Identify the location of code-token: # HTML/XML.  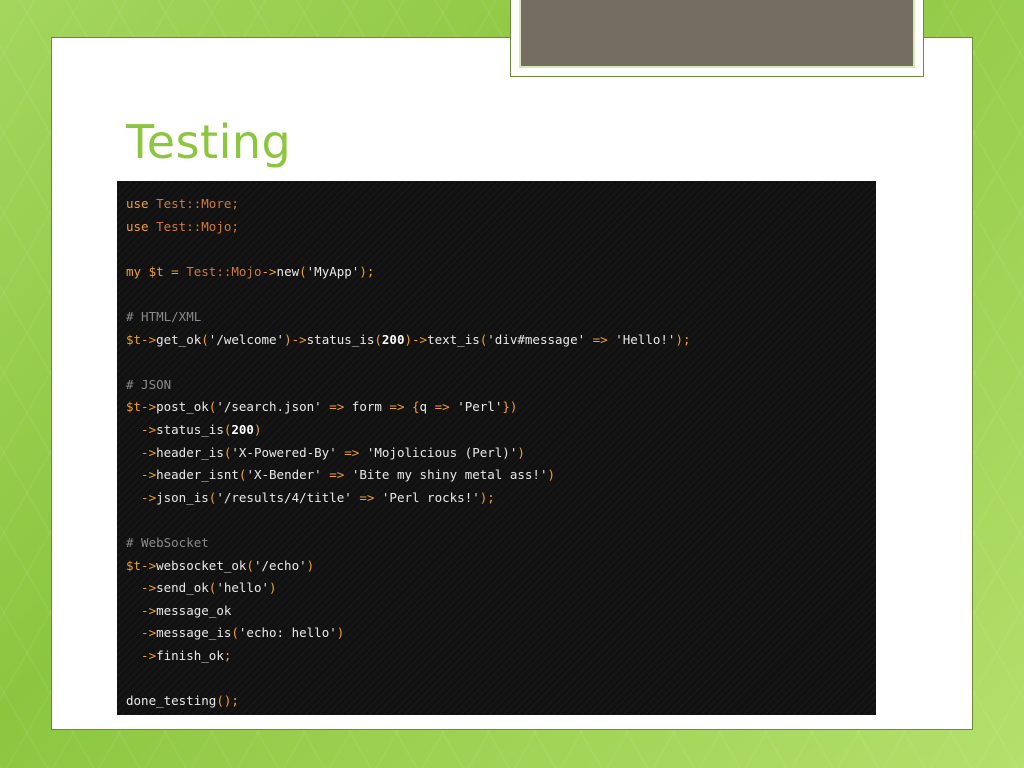
(164, 316).